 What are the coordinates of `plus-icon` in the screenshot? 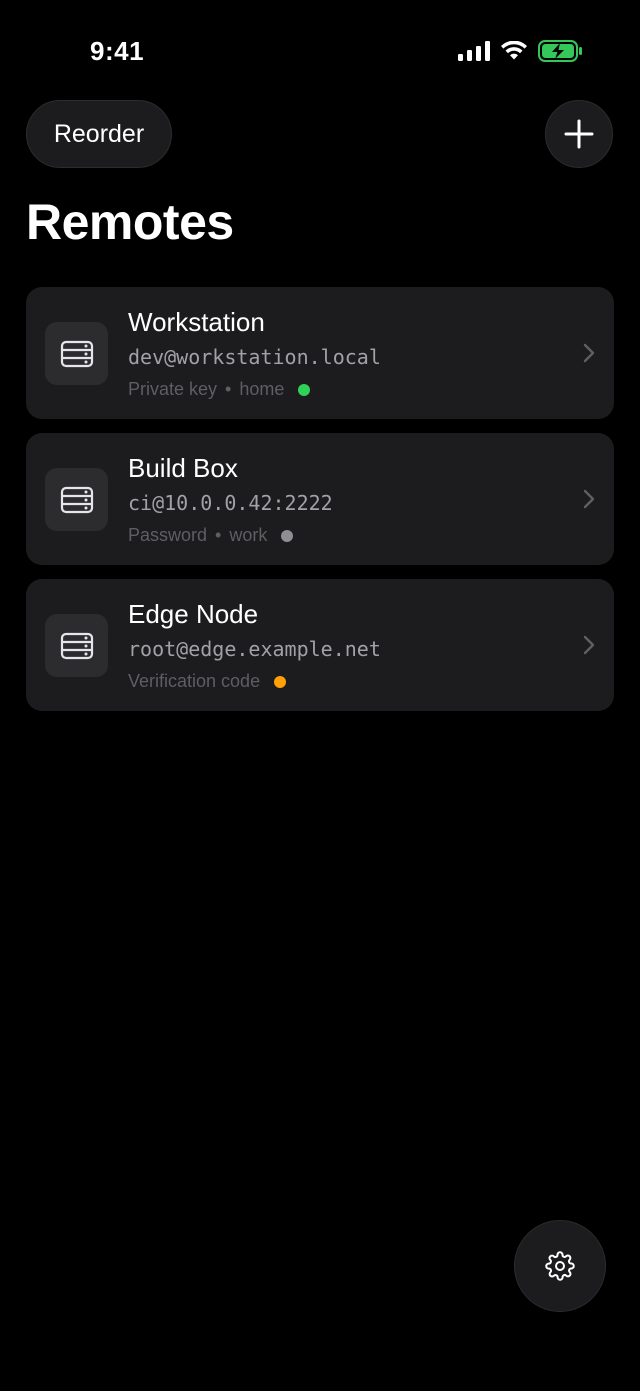 It's located at (579, 134).